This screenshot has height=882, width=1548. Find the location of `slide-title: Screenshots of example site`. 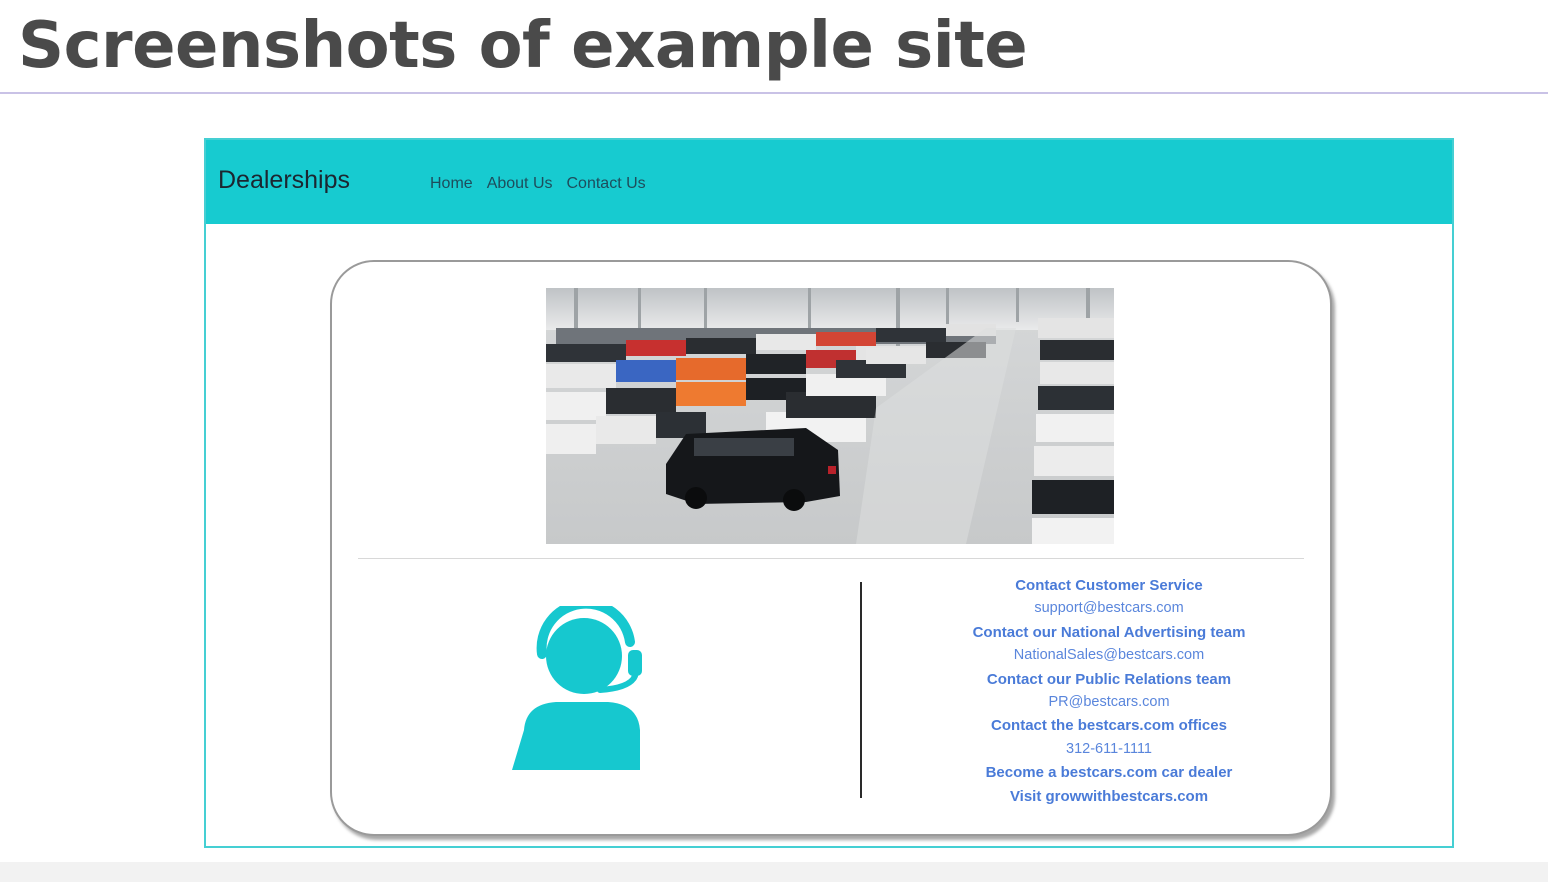

slide-title: Screenshots of example site is located at coordinates (523, 46).